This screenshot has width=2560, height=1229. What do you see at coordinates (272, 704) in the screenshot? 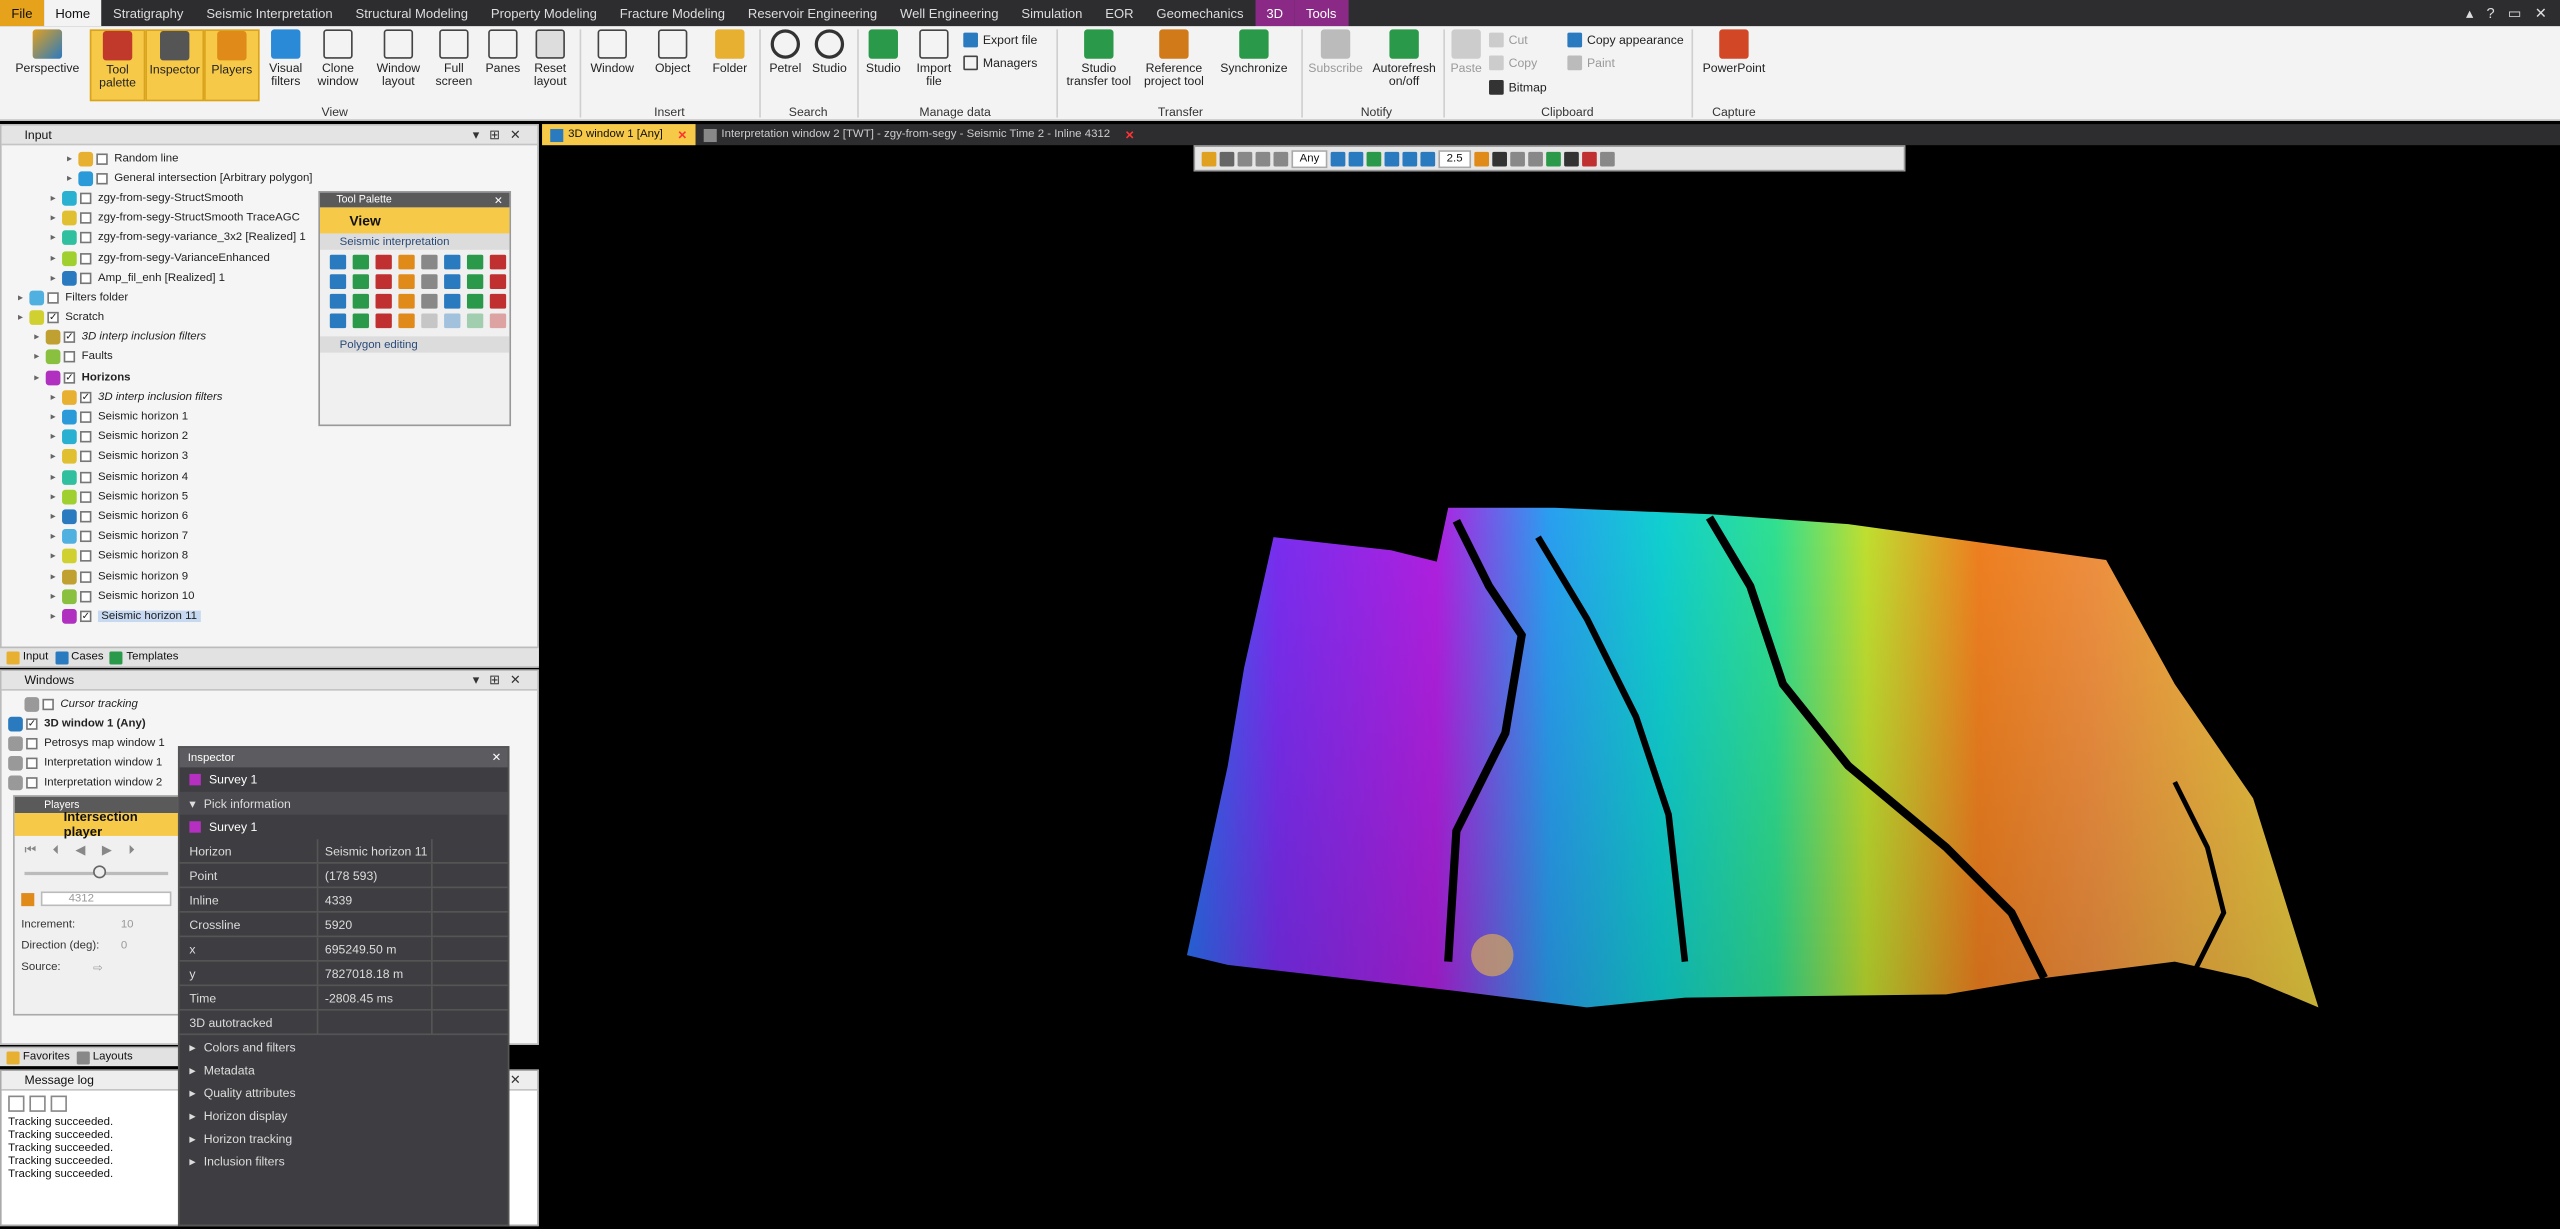
I see `window-item: Cursor tracking` at bounding box center [272, 704].